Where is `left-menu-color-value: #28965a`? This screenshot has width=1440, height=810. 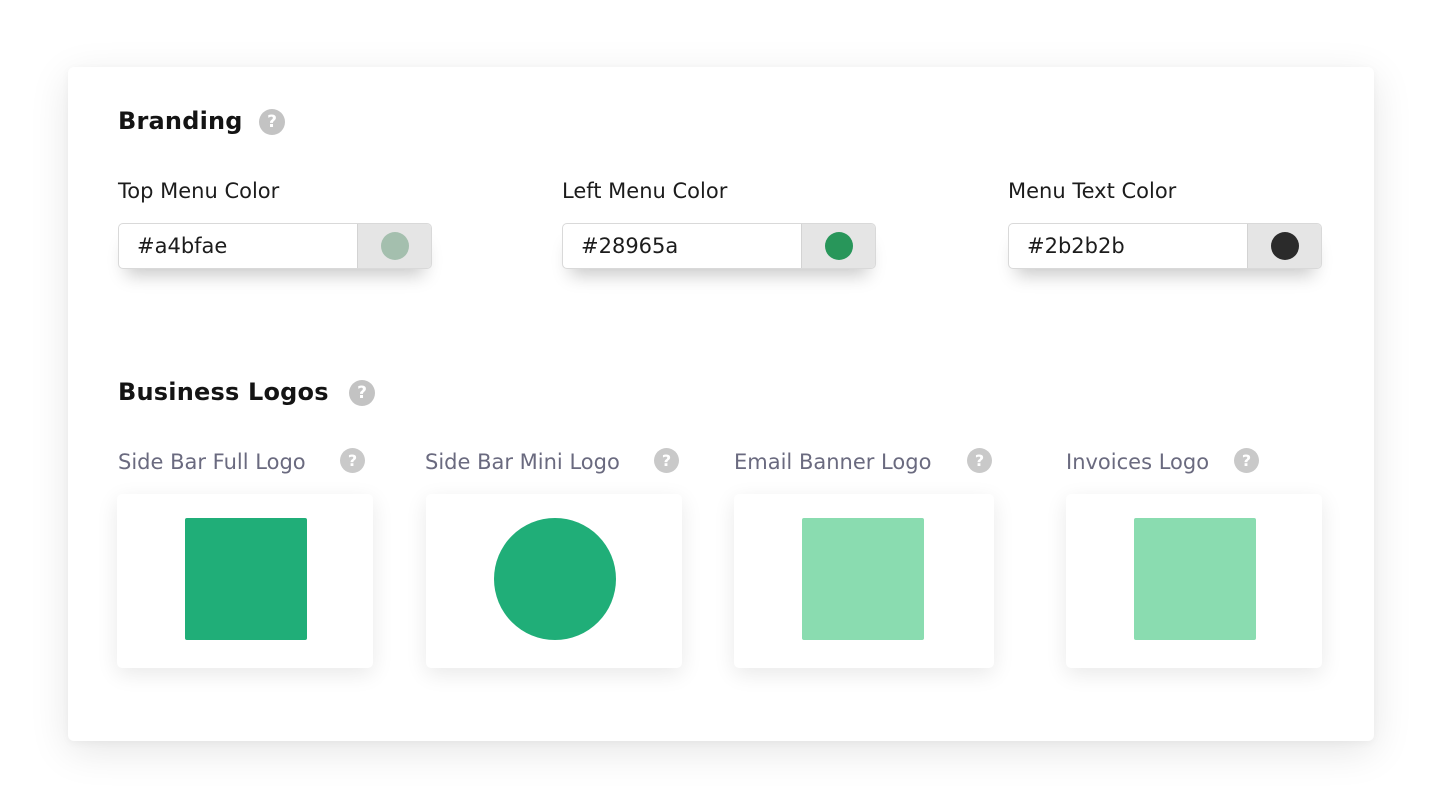
left-menu-color-value: #28965a is located at coordinates (682, 246).